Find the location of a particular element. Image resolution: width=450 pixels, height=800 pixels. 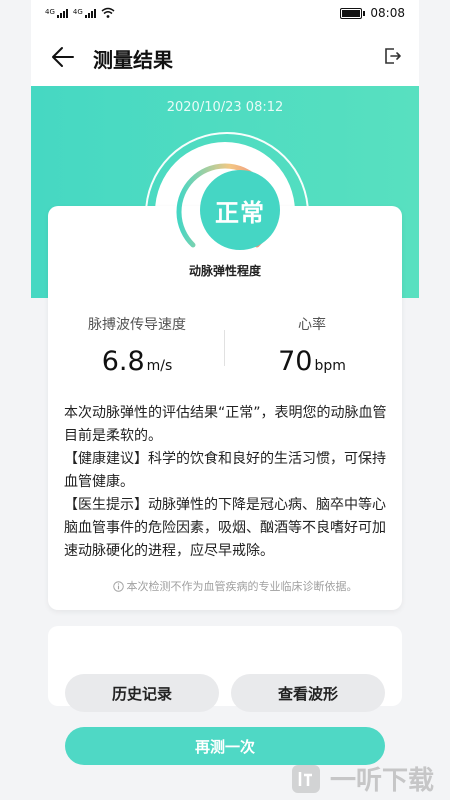

gauge-label: 动脉弹性程度 is located at coordinates (224, 271).